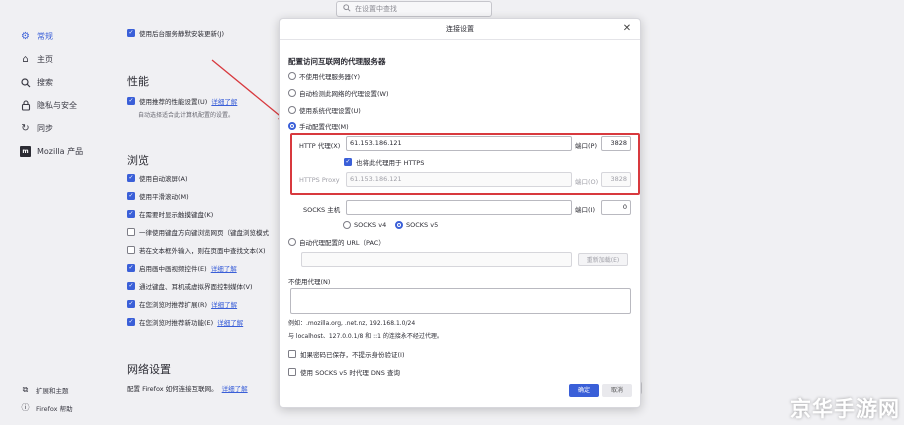 This screenshot has width=904, height=425. Describe the element at coordinates (324, 110) in the screenshot. I see `radio-system-proxy: 使用系统代理设置(U)` at that location.